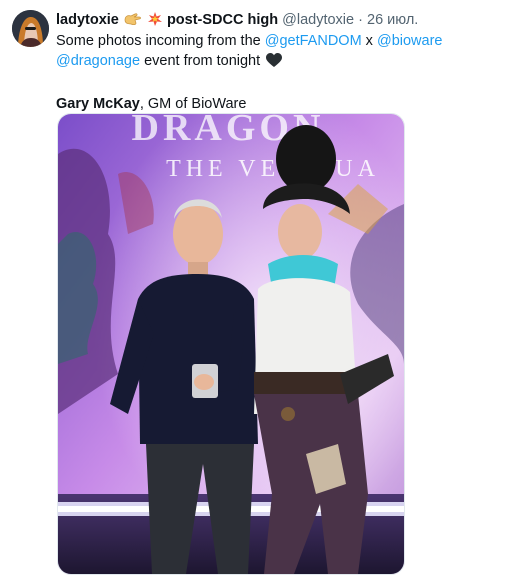 The width and height of the screenshot is (516, 580). What do you see at coordinates (193, 104) in the screenshot?
I see `caption-rest: , GM of BioWare` at bounding box center [193, 104].